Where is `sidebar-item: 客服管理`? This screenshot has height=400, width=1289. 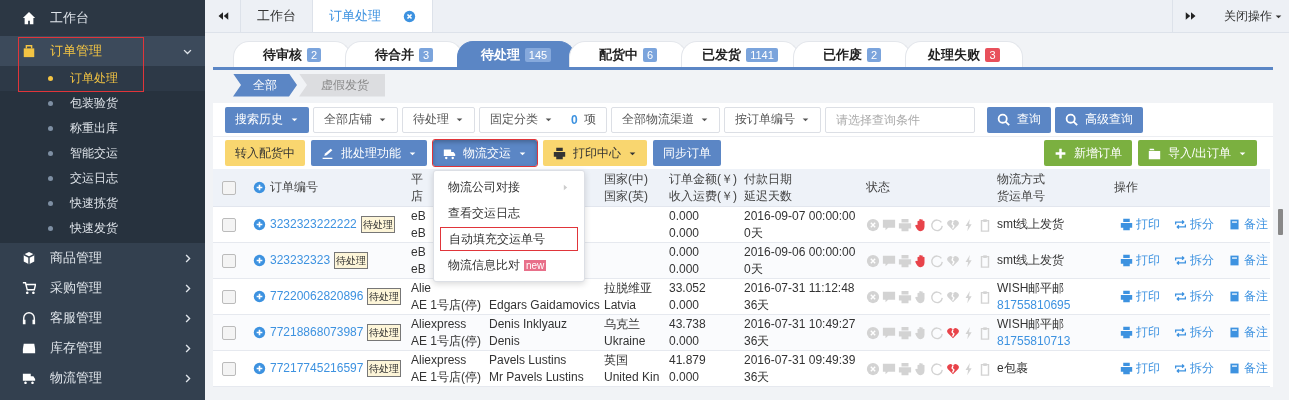
sidebar-item: 客服管理 is located at coordinates (102, 318).